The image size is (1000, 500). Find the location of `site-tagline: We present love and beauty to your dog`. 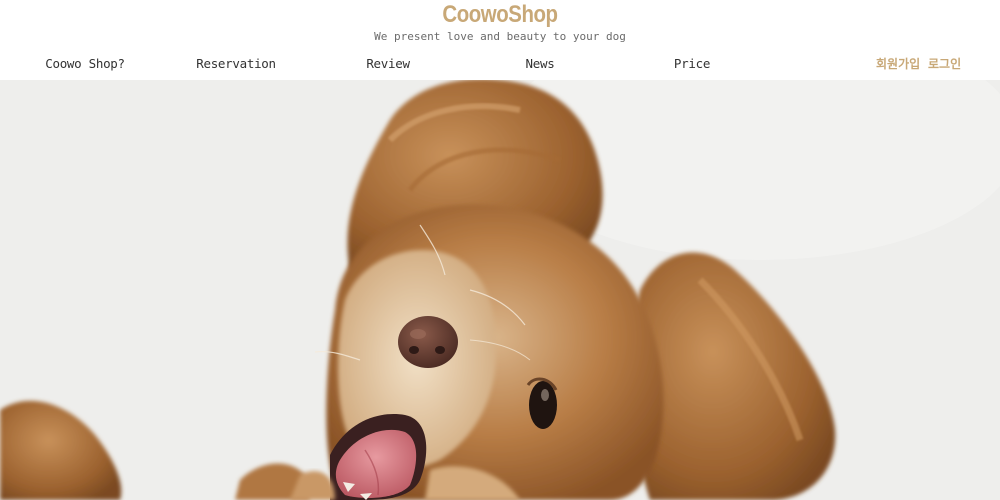

site-tagline: We present love and beauty to your dog is located at coordinates (500, 36).